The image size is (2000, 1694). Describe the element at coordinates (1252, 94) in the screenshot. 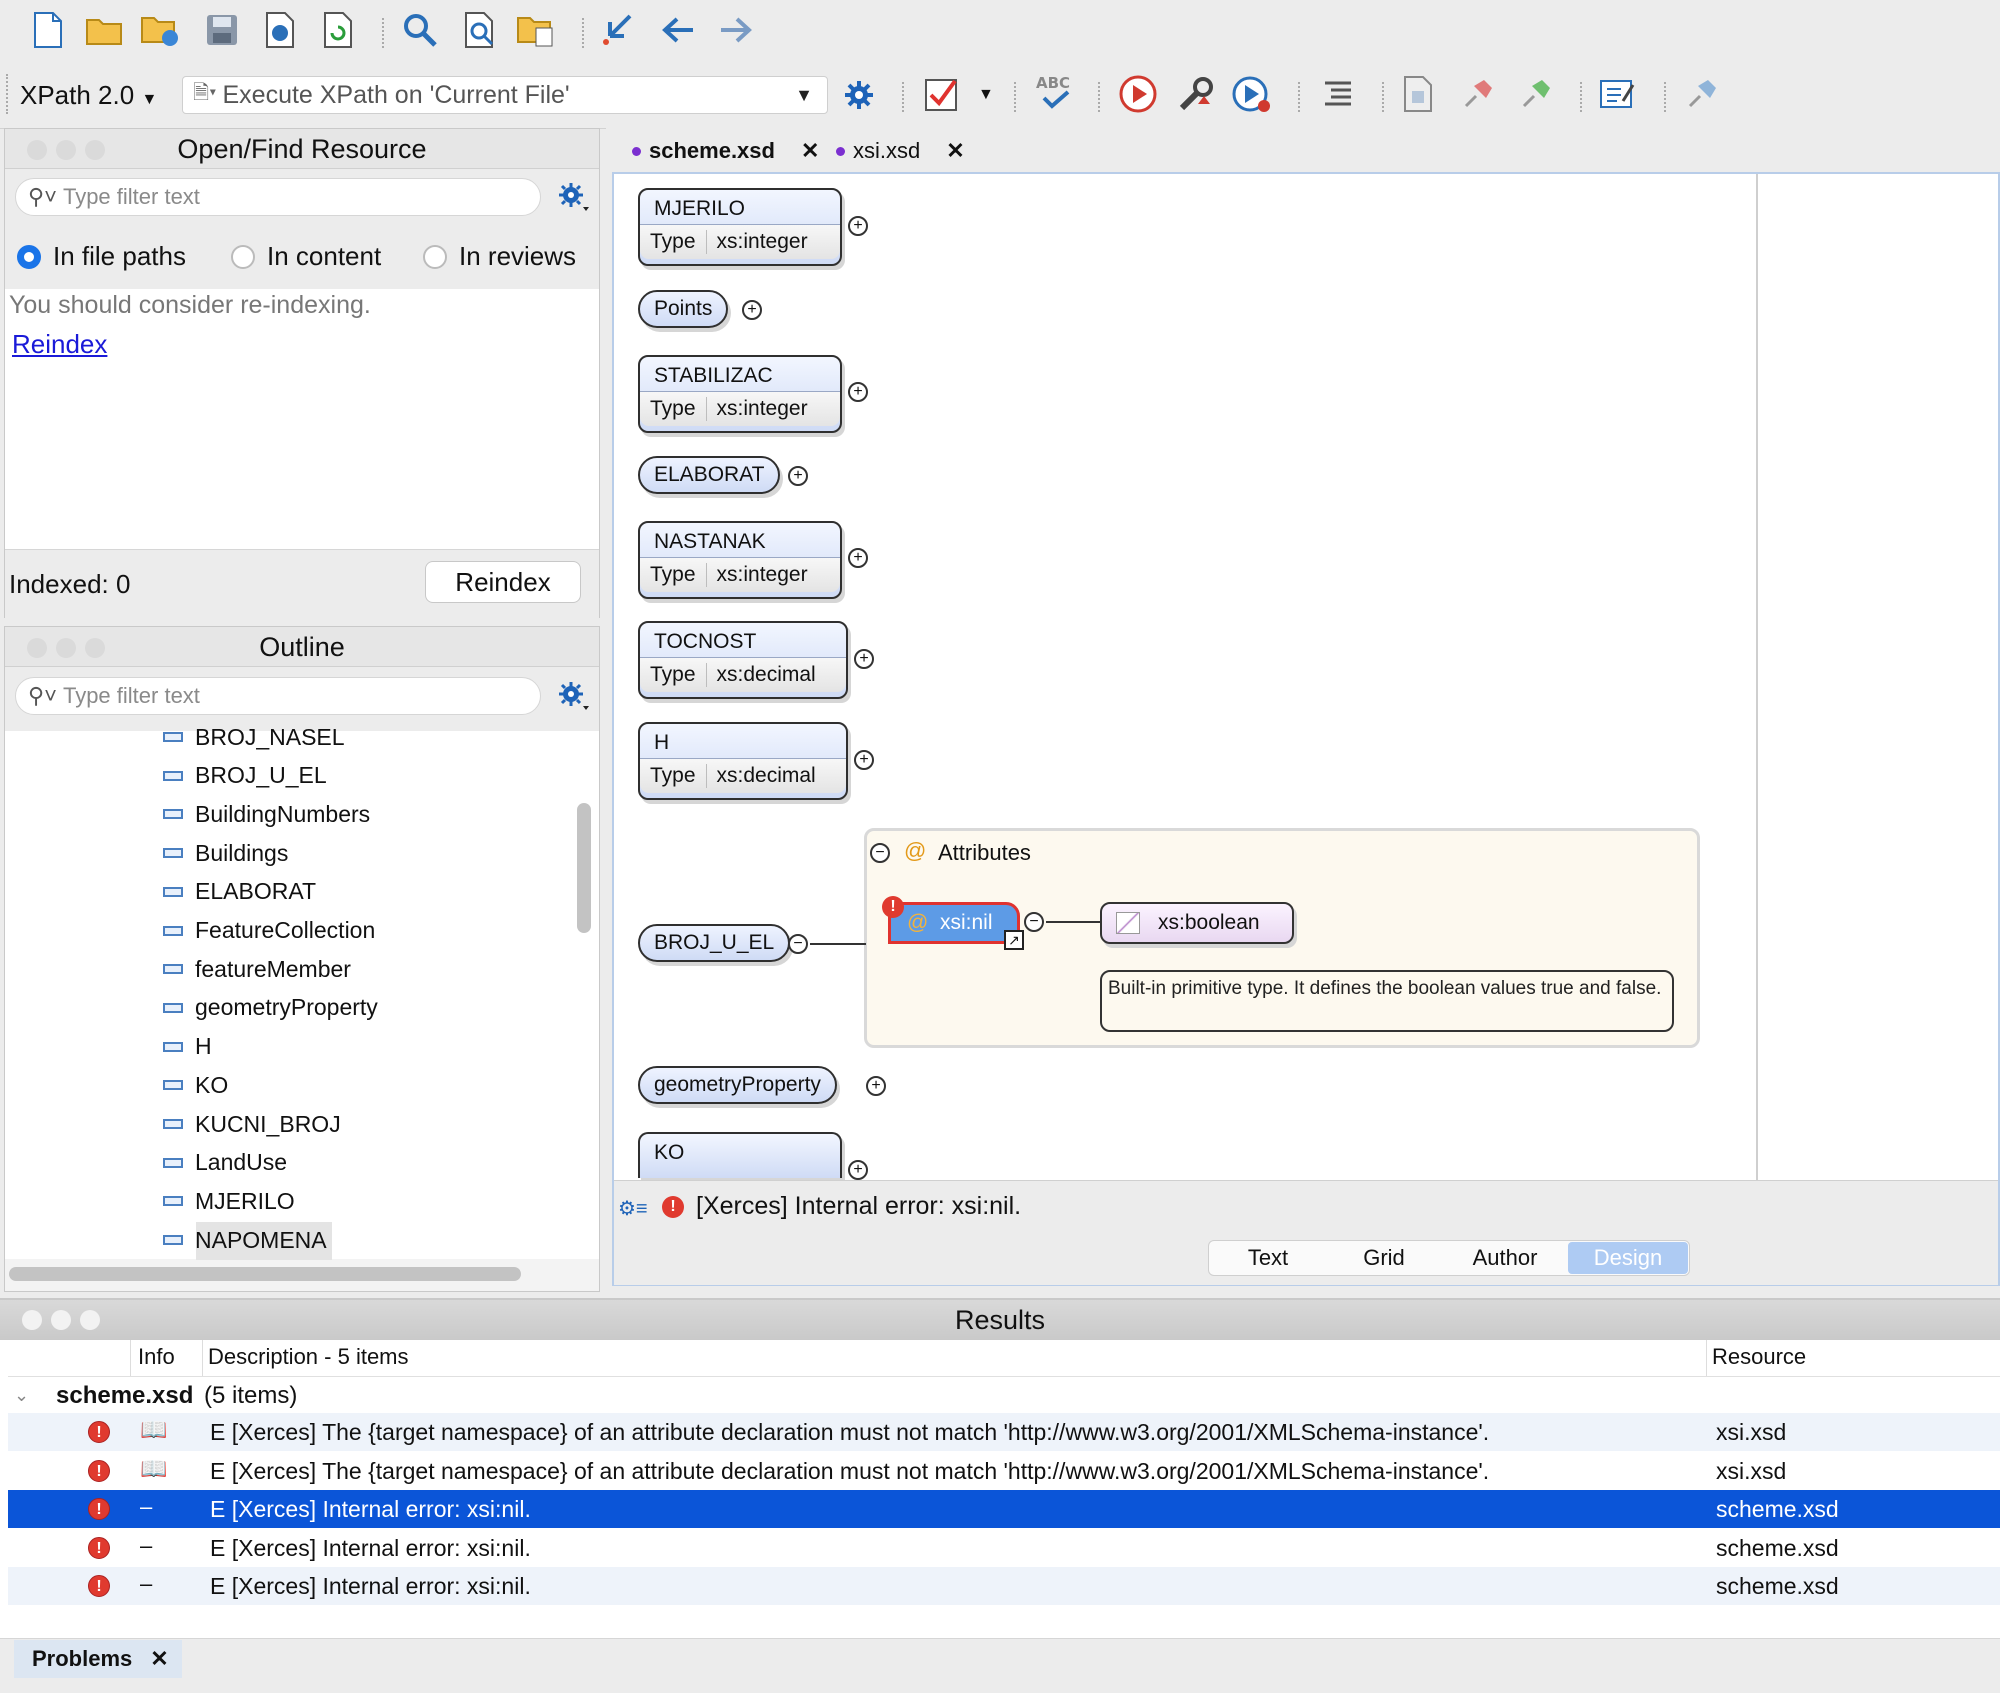

I see `debug-icon` at that location.